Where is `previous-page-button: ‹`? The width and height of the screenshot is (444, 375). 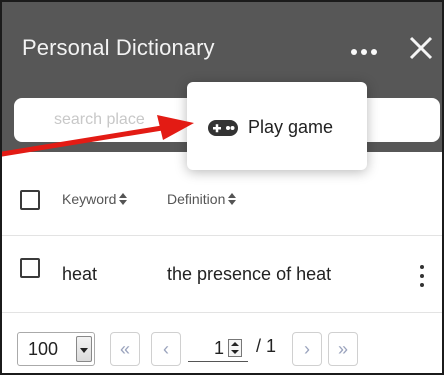 previous-page-button: ‹ is located at coordinates (166, 349).